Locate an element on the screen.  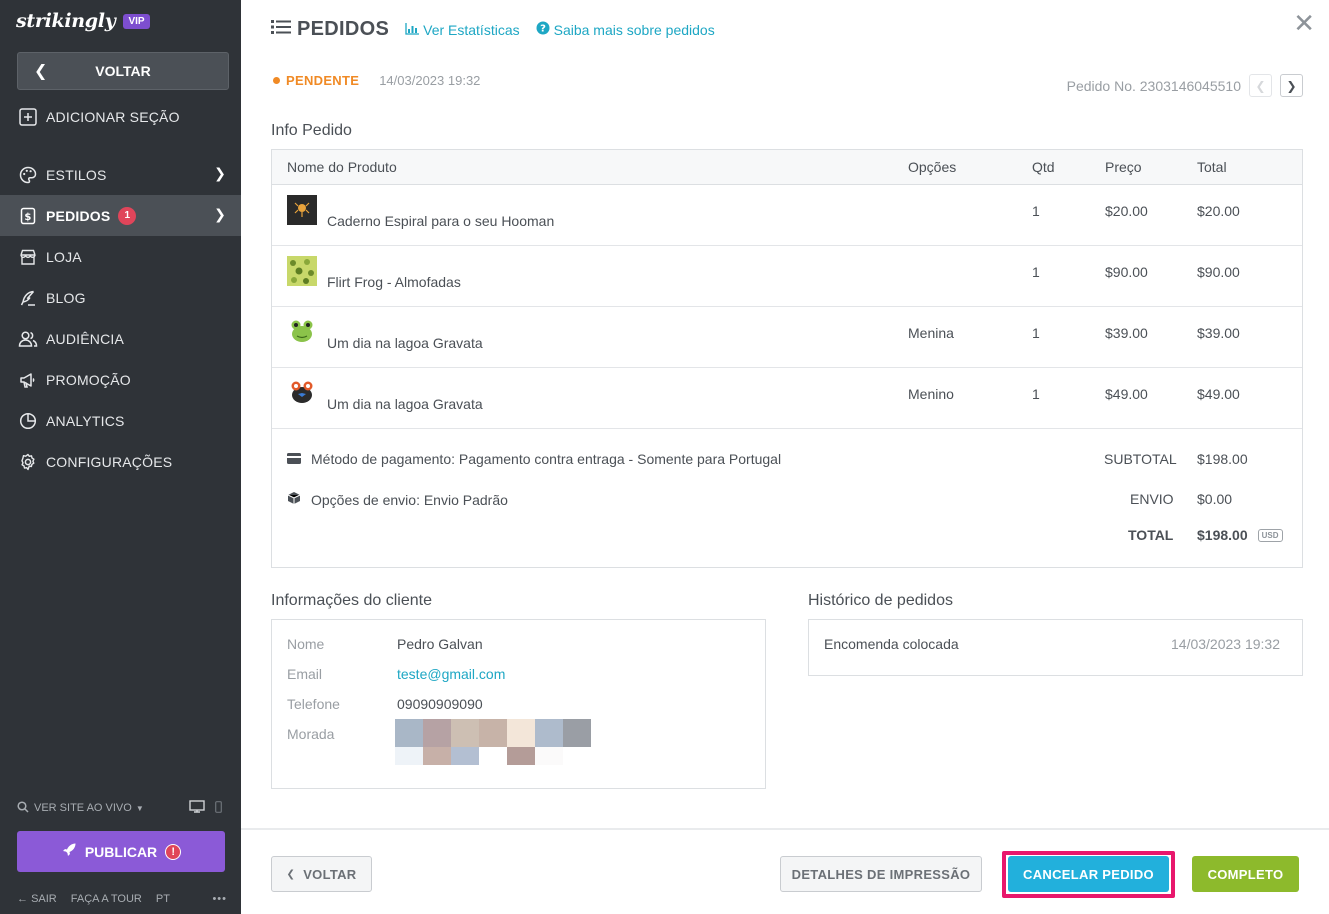
sidebar-item-configuracoes: CONFIGURAÇÕES is located at coordinates (120, 461).